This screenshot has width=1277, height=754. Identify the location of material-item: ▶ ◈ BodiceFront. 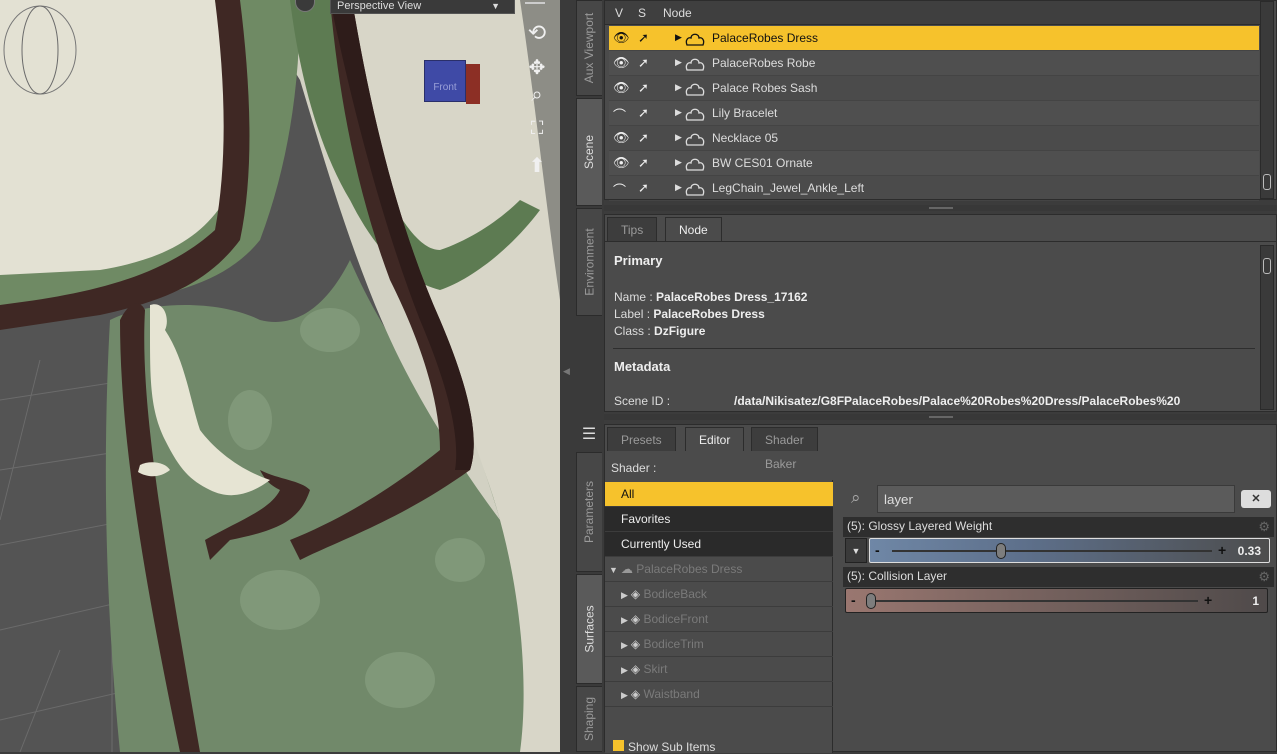
(719, 619).